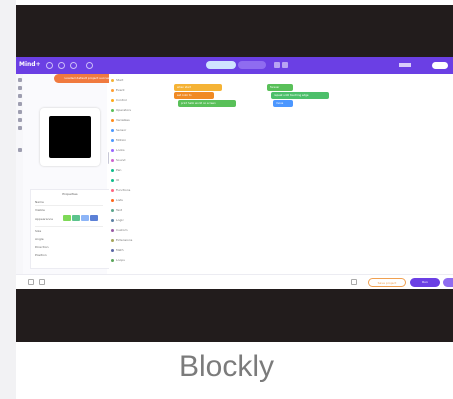  I want to click on add-backdrop-icon, so click(42, 282).